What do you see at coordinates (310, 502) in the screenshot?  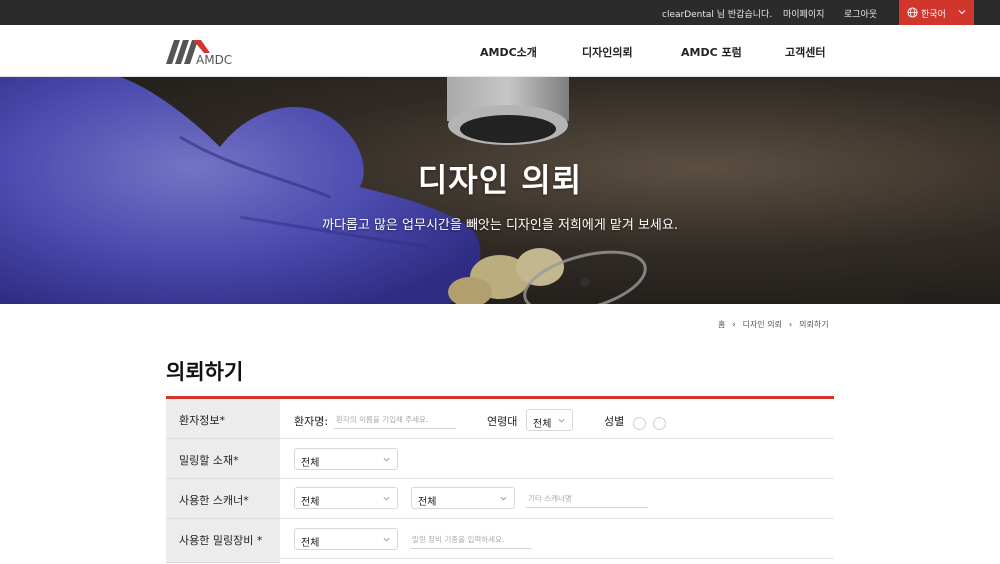 I see `scanner-value-1: 전체` at bounding box center [310, 502].